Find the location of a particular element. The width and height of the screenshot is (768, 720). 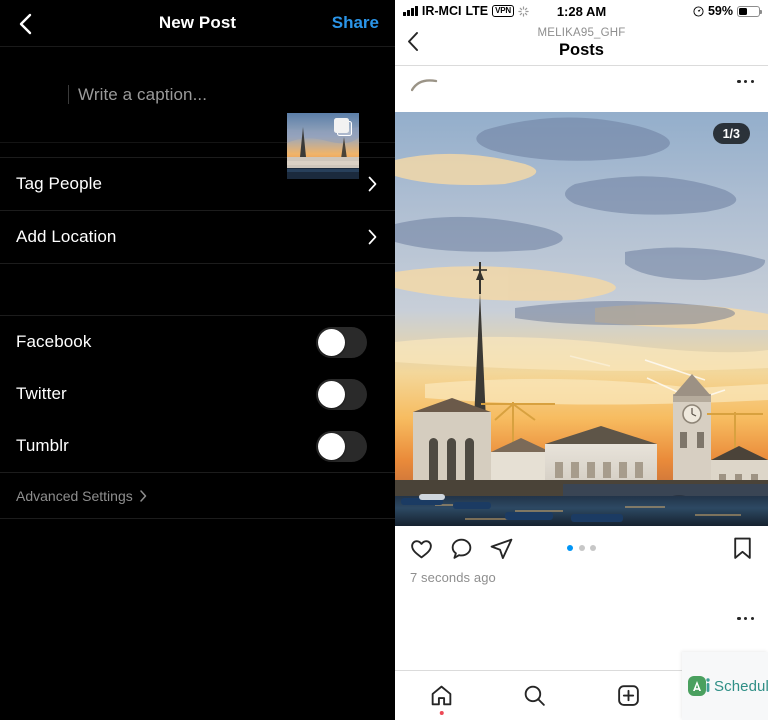

next-post-header is located at coordinates (581, 626).